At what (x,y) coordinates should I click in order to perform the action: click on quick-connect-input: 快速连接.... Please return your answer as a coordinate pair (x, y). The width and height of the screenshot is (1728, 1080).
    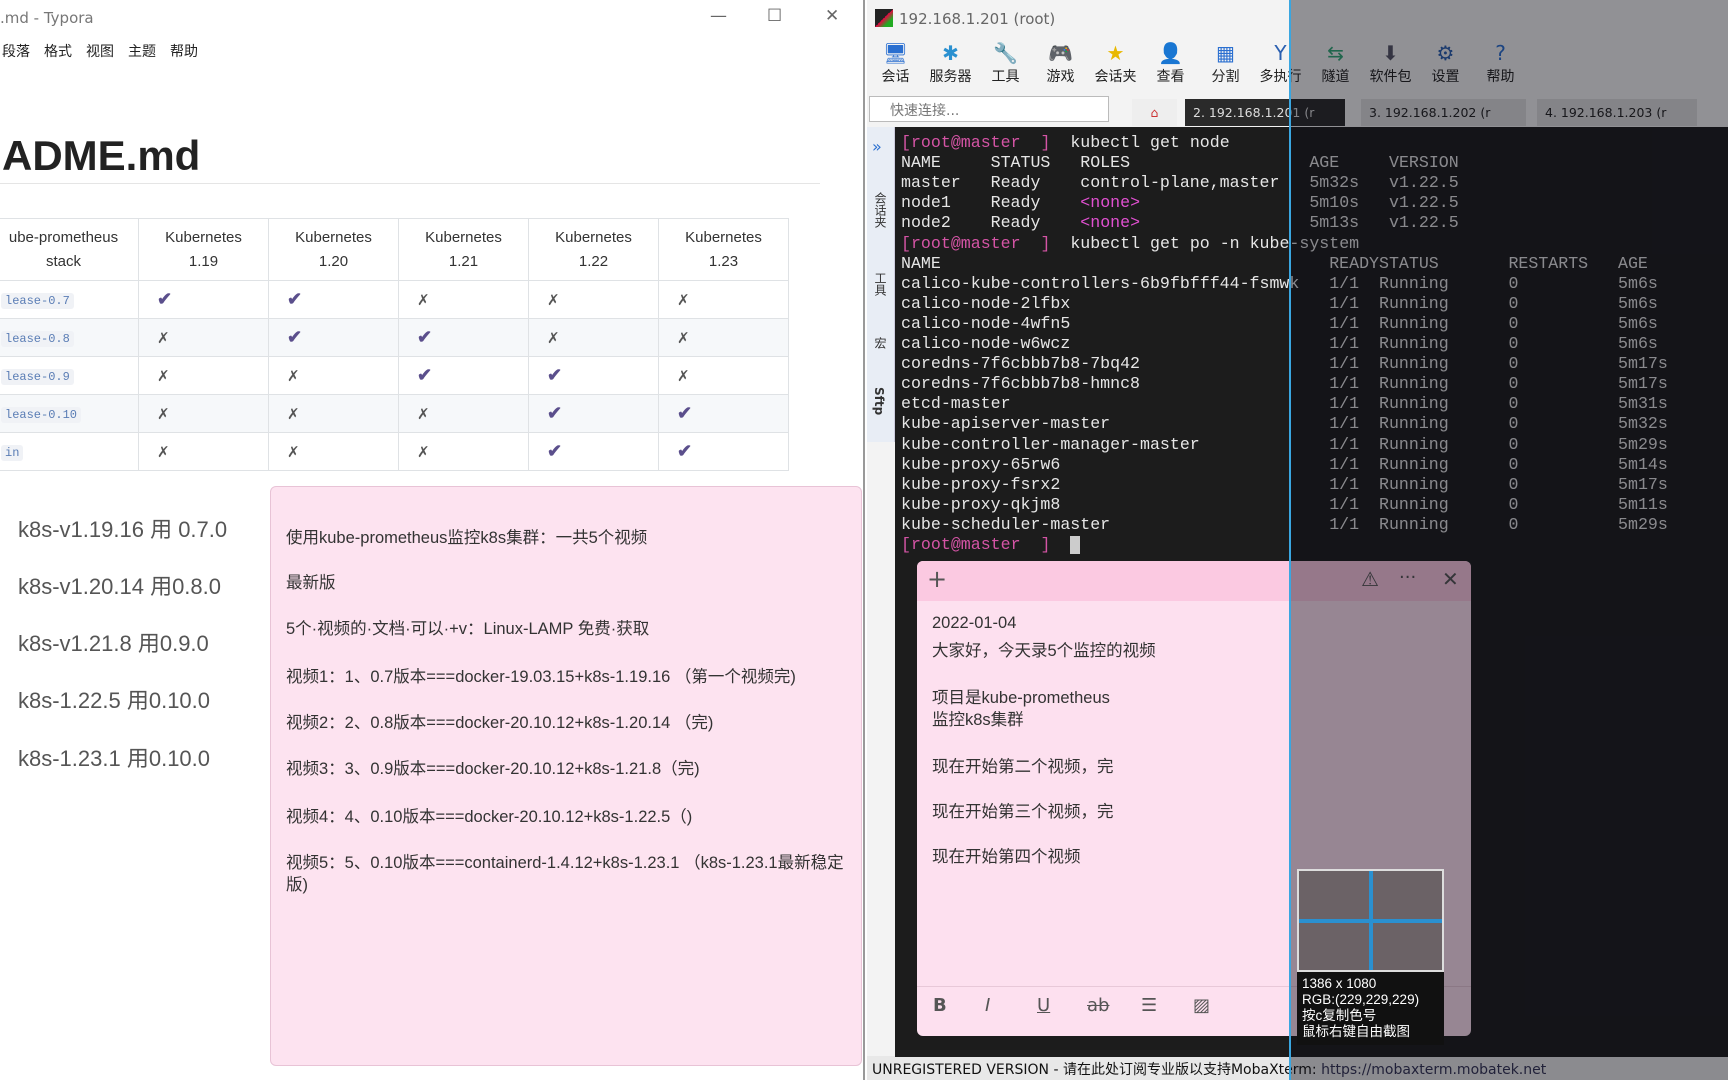
    Looking at the image, I should click on (989, 109).